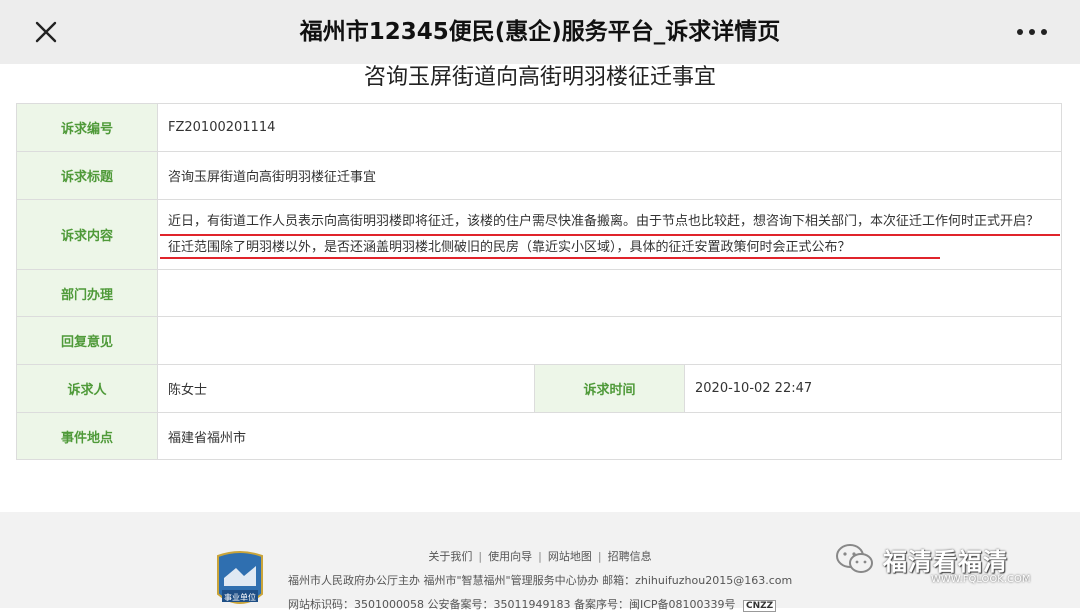 The height and width of the screenshot is (612, 1080). What do you see at coordinates (854, 558) in the screenshot?
I see `wechat-icon` at bounding box center [854, 558].